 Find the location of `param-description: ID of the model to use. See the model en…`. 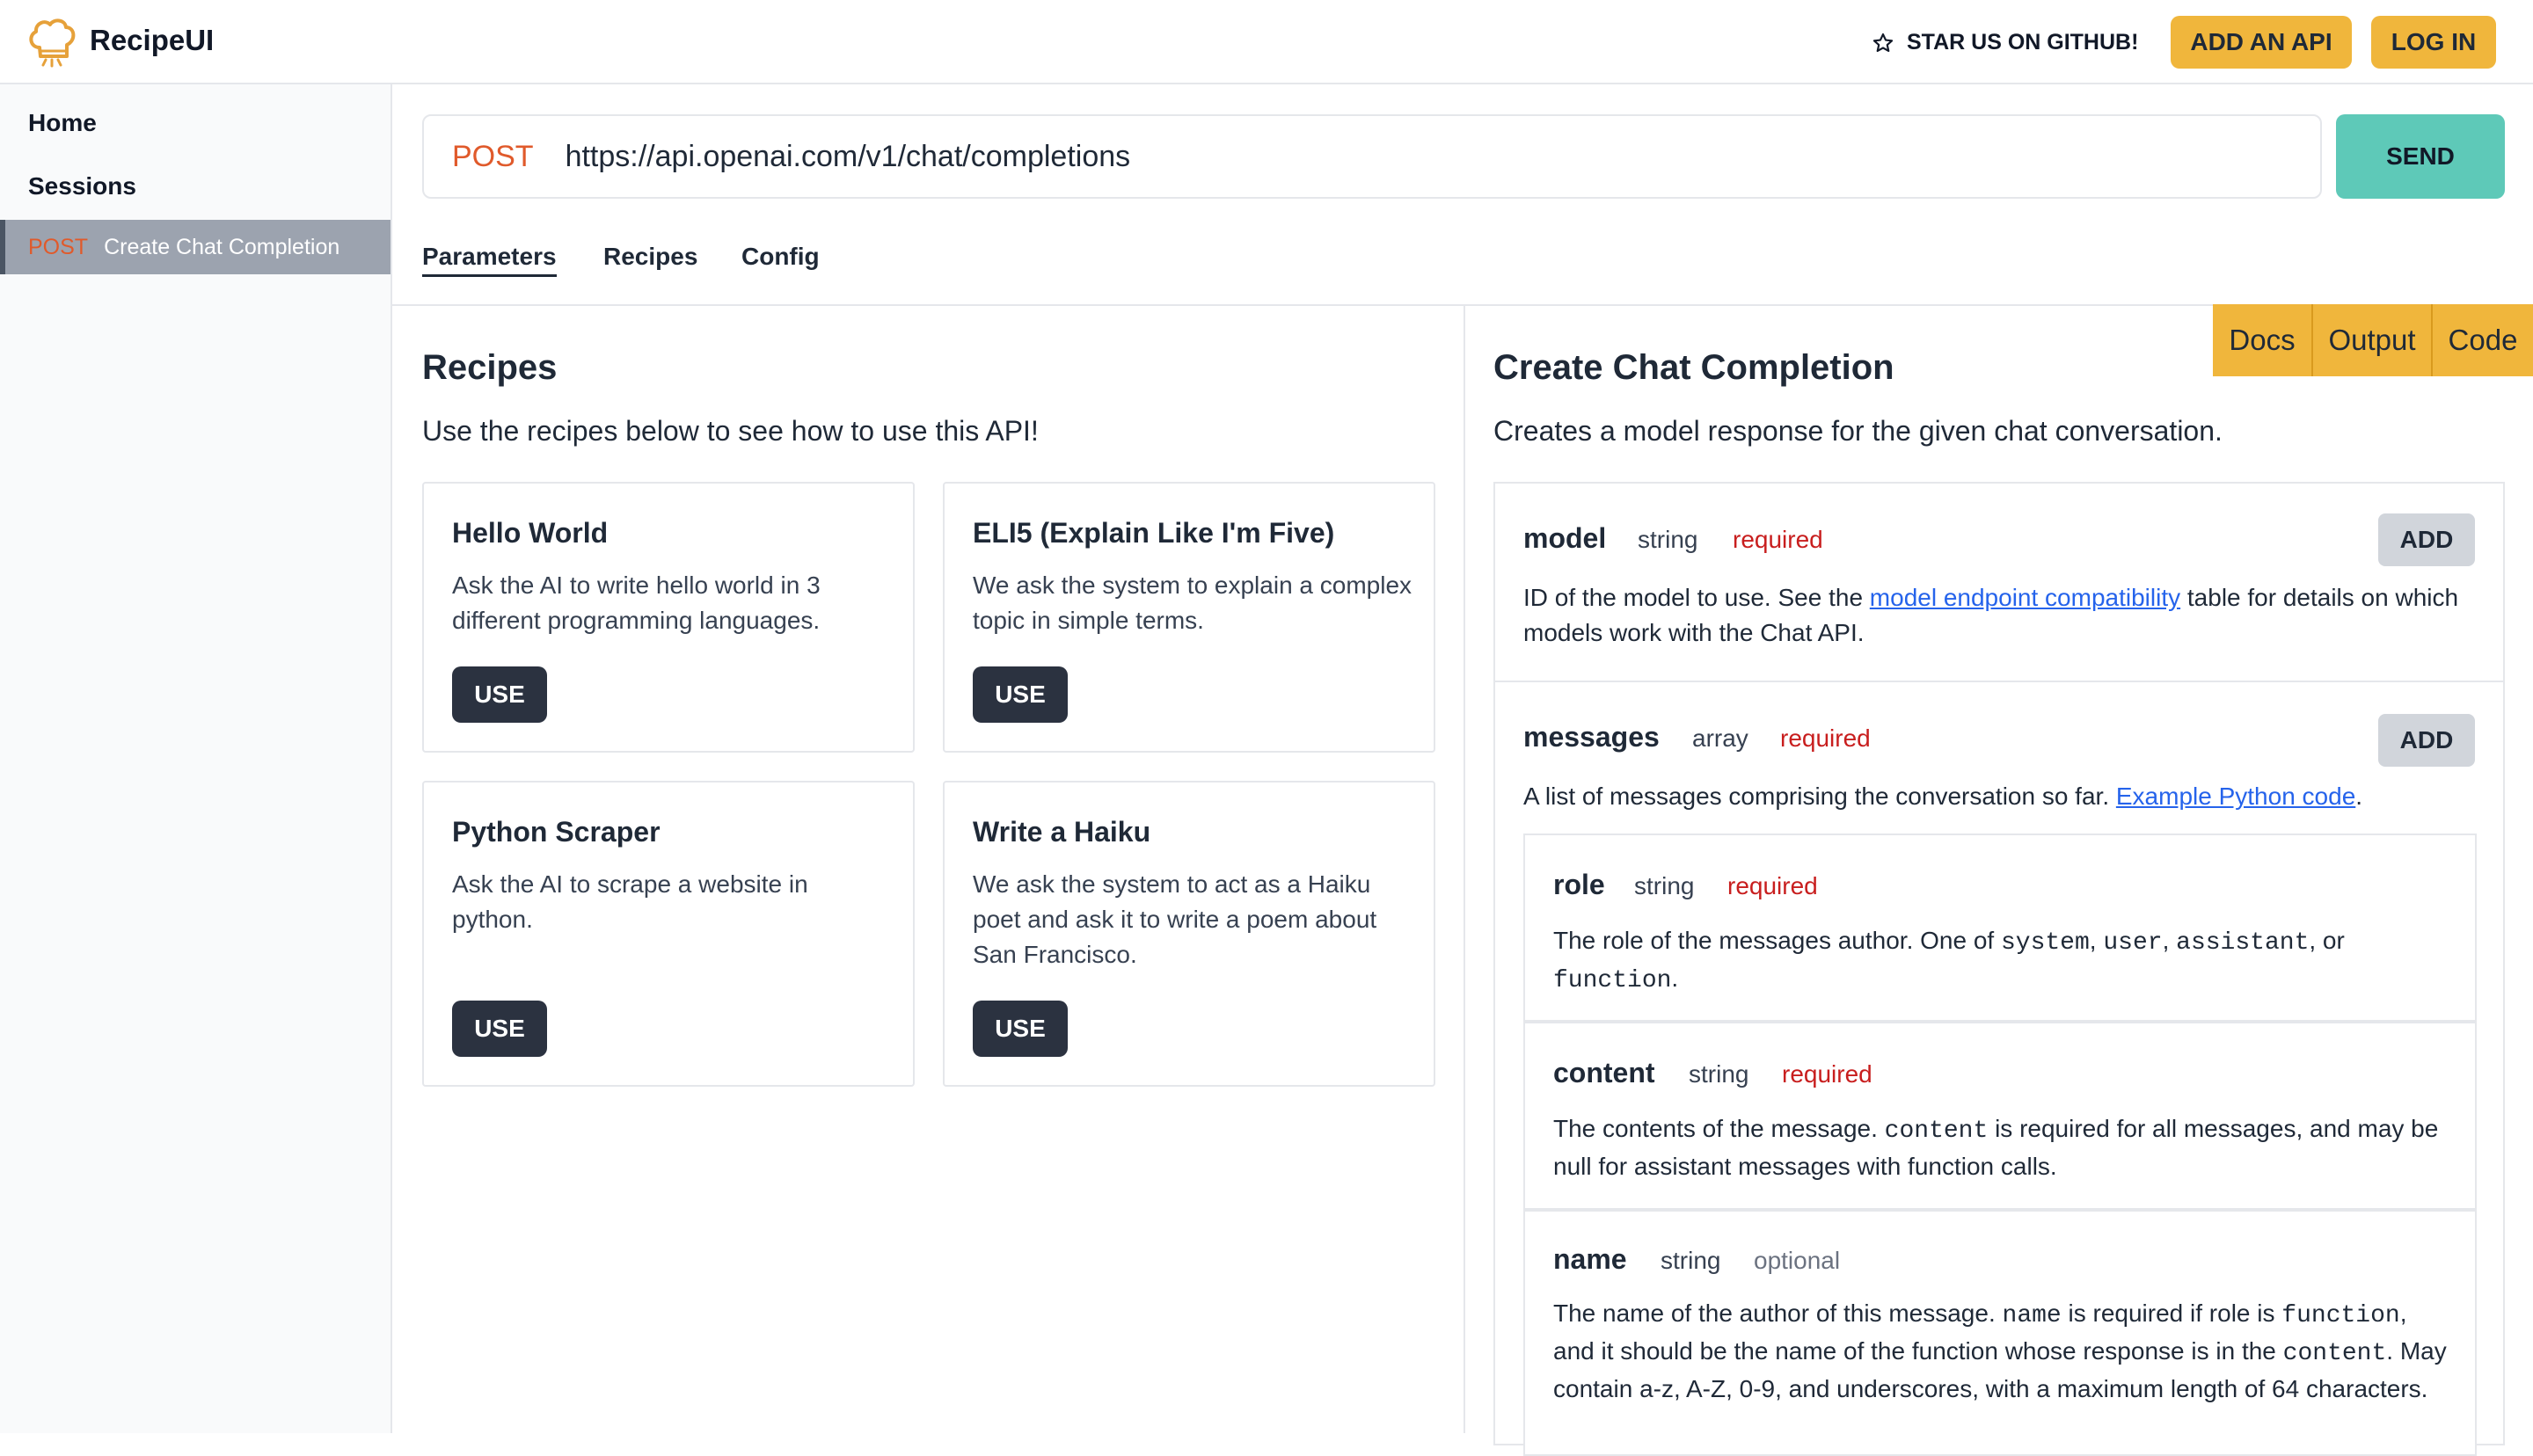

param-description: ID of the model to use. See the model en… is located at coordinates (1991, 615).